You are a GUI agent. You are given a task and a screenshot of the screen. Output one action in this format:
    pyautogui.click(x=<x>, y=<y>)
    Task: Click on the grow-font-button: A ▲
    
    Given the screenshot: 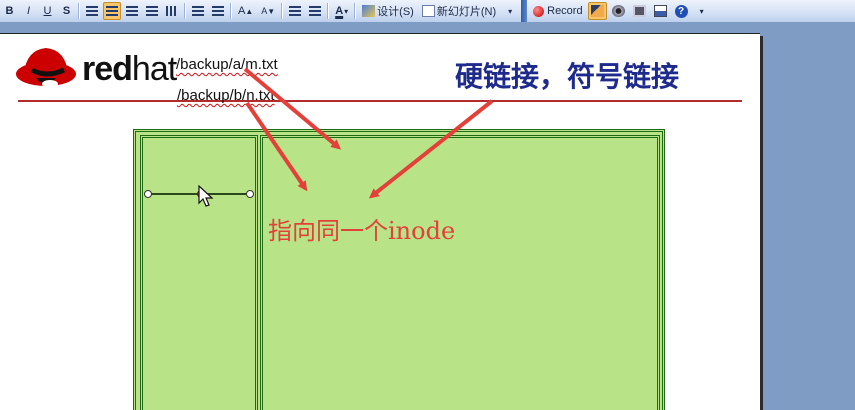 What is the action you would take?
    pyautogui.click(x=245, y=11)
    